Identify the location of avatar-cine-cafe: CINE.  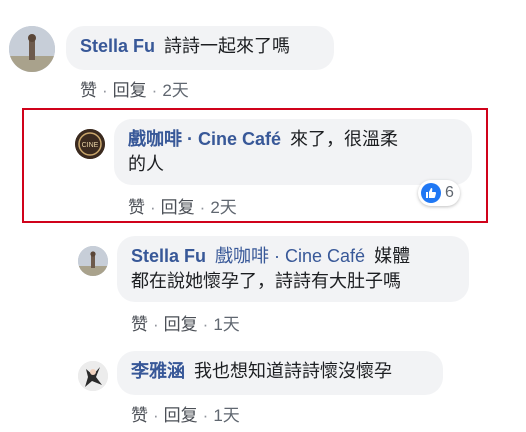
(90, 144).